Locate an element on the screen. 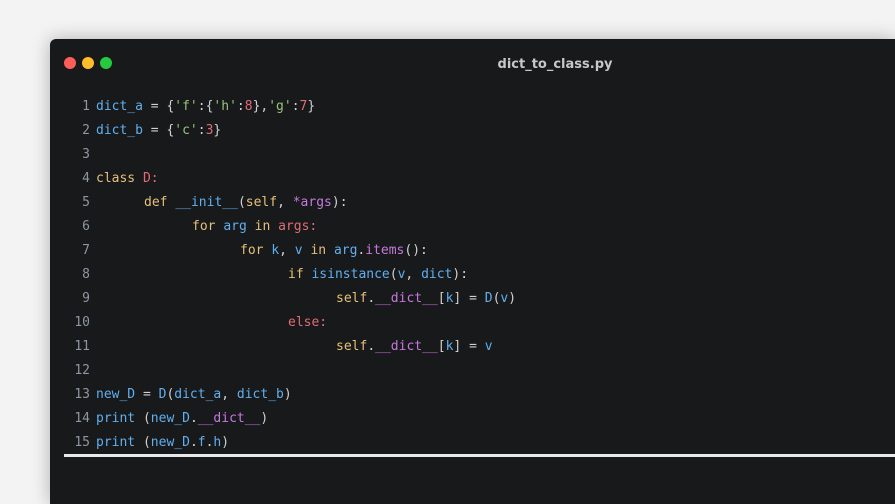  code-text: dict_a = {'f':{'h':8},'g':7} is located at coordinates (205, 107).